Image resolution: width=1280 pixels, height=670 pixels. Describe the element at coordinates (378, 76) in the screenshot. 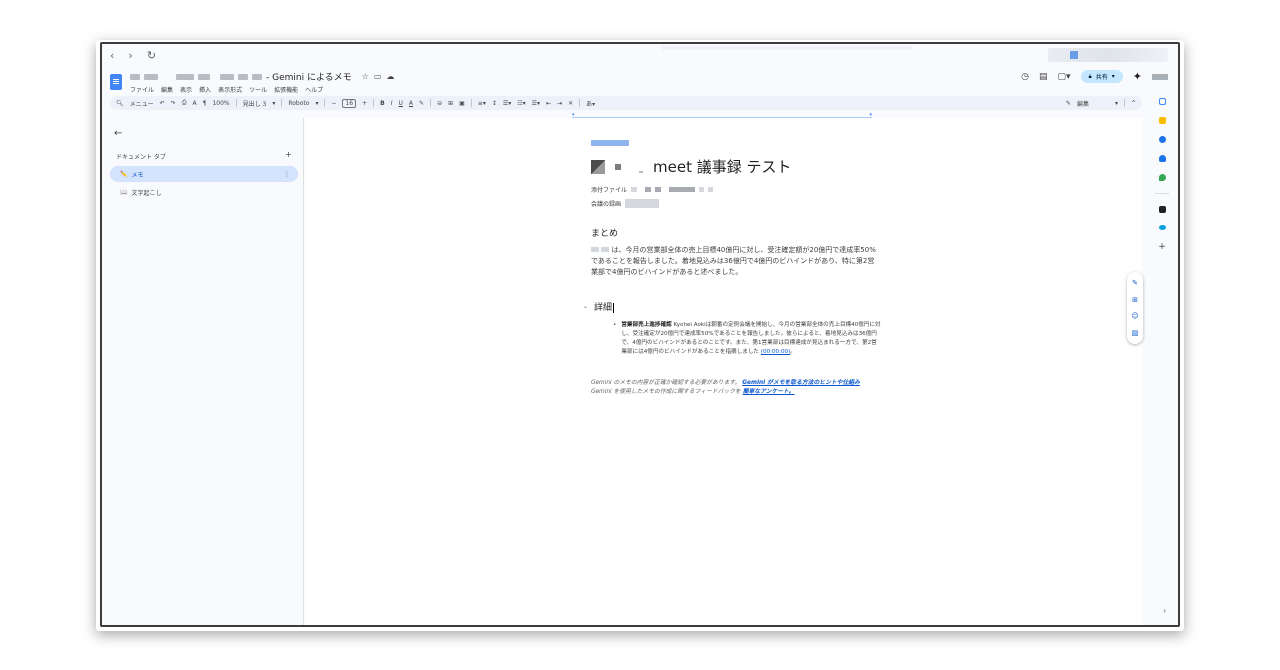

I see `folder-move-icon: ▭` at that location.